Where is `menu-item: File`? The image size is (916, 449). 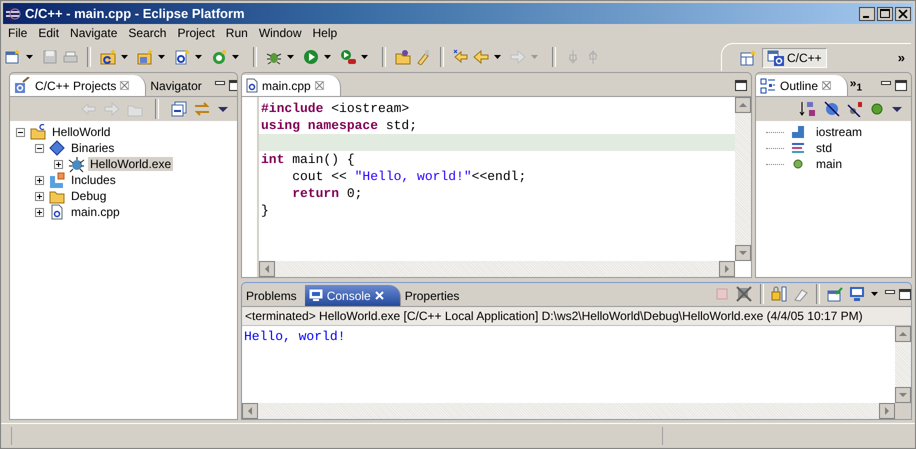
menu-item: File is located at coordinates (18, 33).